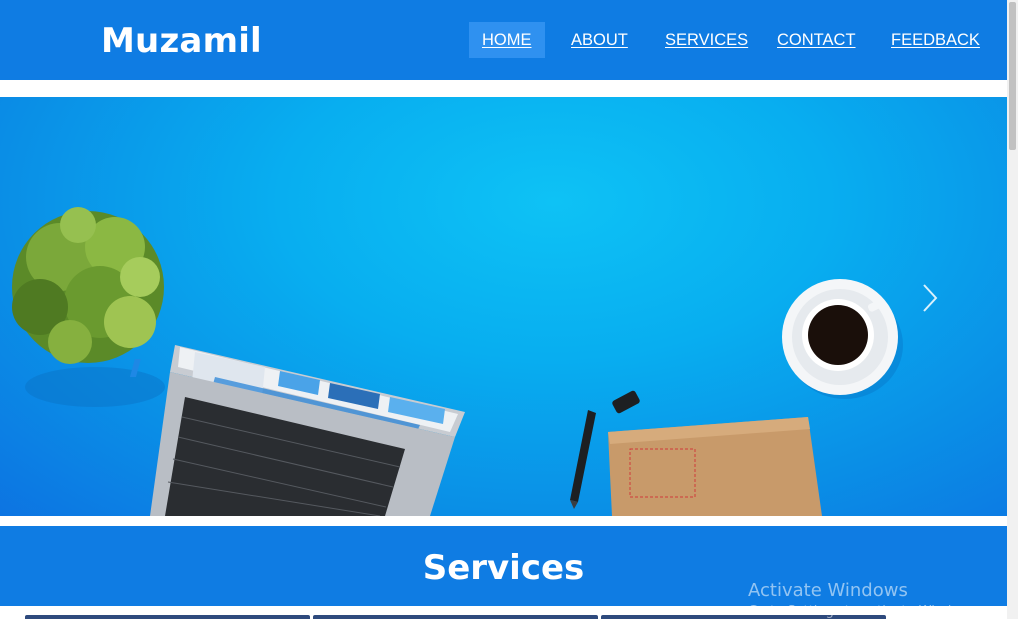 The width and height of the screenshot is (1018, 622). Describe the element at coordinates (715, 466) in the screenshot. I see `box-illustration` at that location.